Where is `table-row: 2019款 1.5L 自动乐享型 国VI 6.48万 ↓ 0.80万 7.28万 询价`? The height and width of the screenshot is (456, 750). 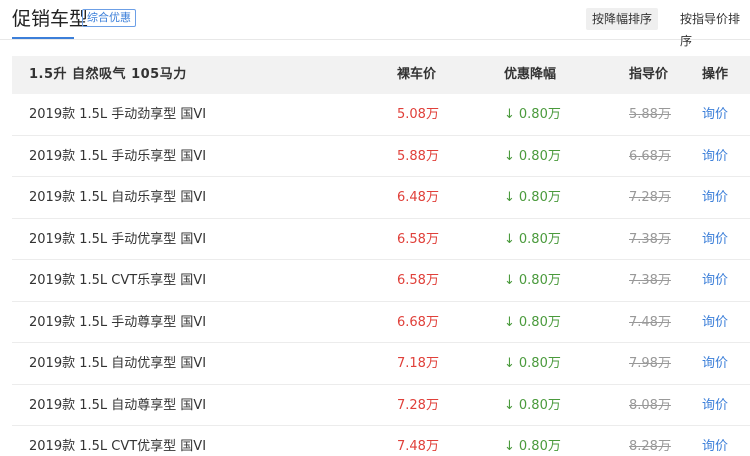
table-row: 2019款 1.5L 自动乐享型 国VI 6.48万 ↓ 0.80万 7.28万 询价 is located at coordinates (381, 198).